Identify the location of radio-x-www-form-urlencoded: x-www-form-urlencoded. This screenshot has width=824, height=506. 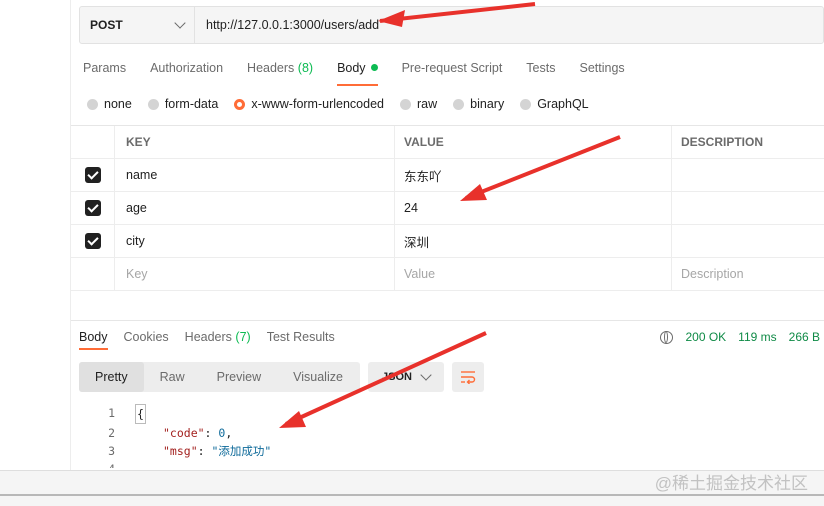
(309, 104).